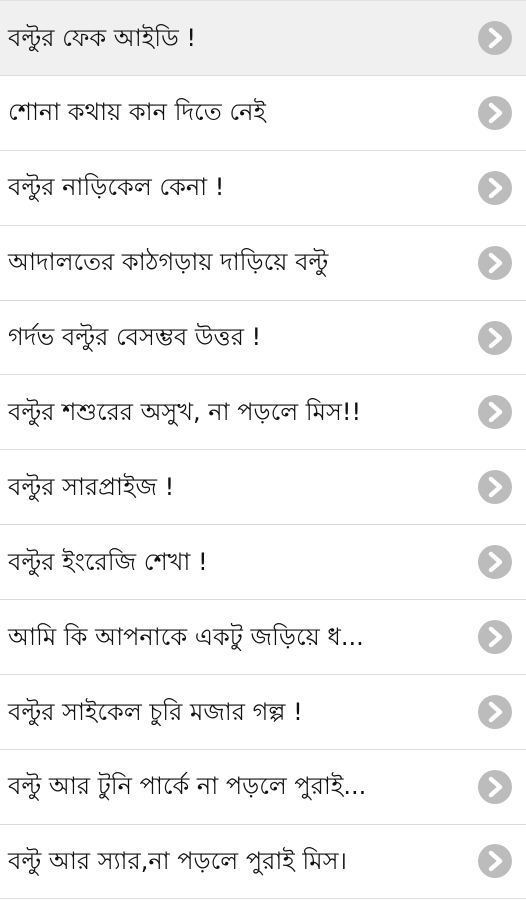 The image size is (526, 900). I want to click on list-item: বল্টুর ইংরেজি শেখা !, so click(263, 562).